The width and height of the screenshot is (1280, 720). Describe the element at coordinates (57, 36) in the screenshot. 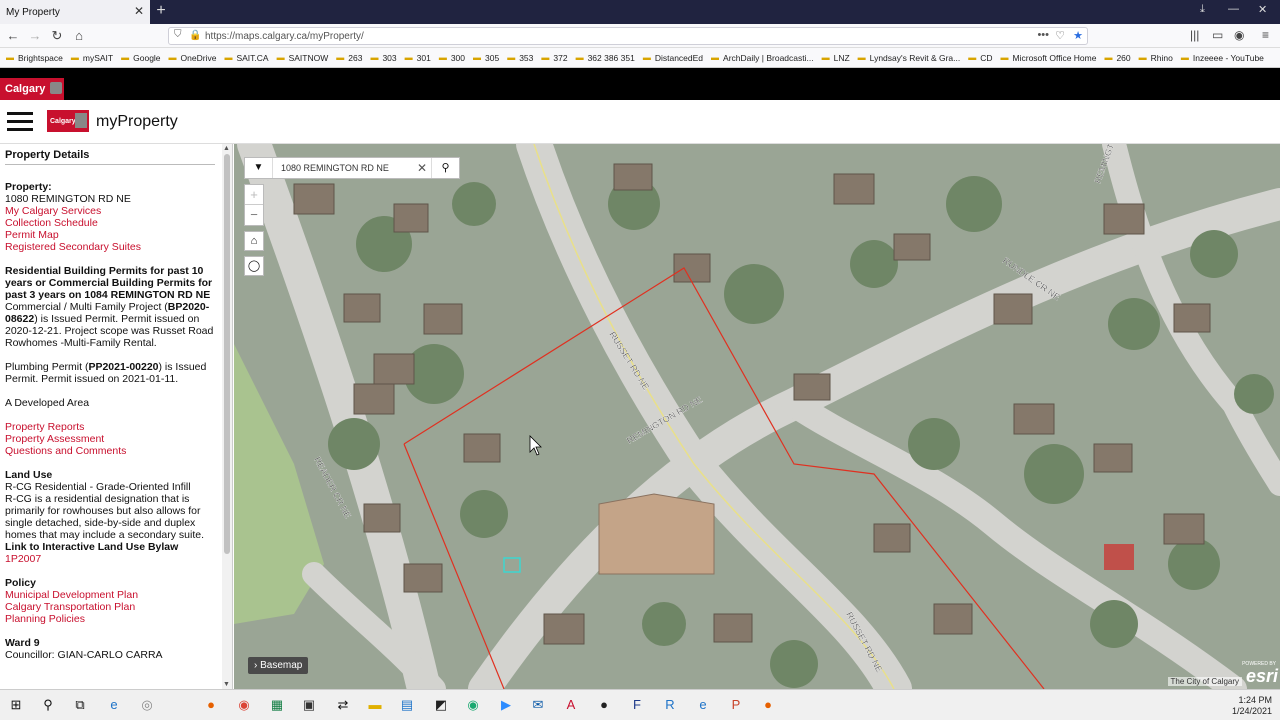

I see `reload-icon: ↻` at that location.